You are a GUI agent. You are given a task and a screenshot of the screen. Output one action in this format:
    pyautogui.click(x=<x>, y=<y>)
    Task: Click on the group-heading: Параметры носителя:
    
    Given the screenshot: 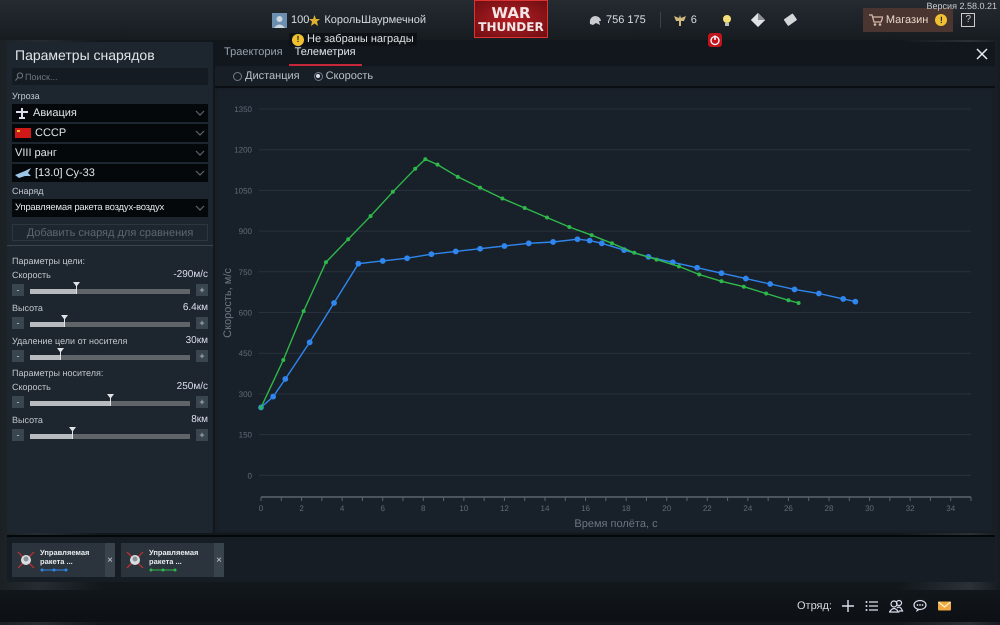 What is the action you would take?
    pyautogui.click(x=58, y=373)
    